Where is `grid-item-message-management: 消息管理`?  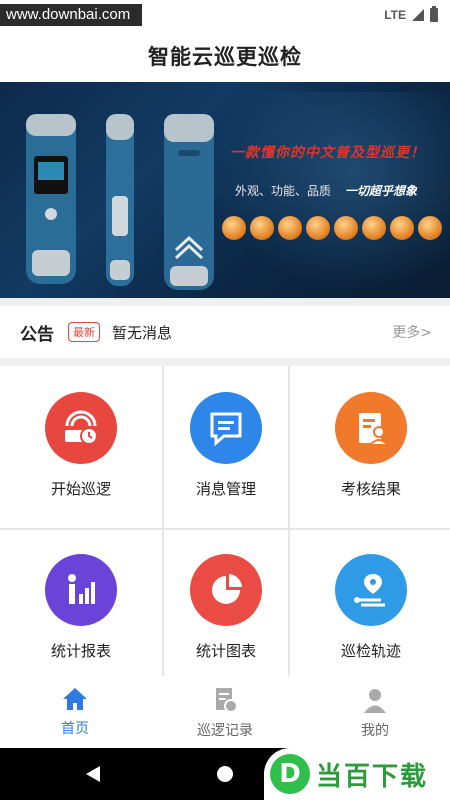
grid-item-message-management: 消息管理 is located at coordinates (226, 447).